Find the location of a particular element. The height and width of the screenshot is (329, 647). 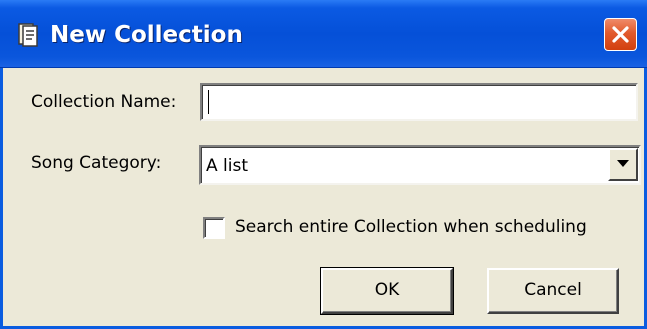

song-category-value: A list is located at coordinates (227, 166).